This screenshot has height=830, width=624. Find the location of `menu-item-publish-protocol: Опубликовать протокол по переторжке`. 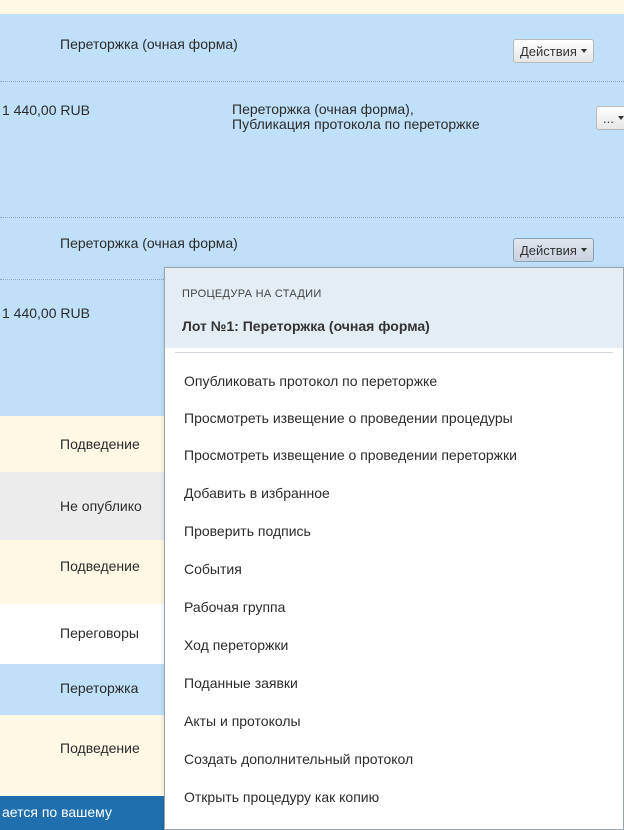

menu-item-publish-protocol: Опубликовать протокол по переторжке is located at coordinates (394, 381).